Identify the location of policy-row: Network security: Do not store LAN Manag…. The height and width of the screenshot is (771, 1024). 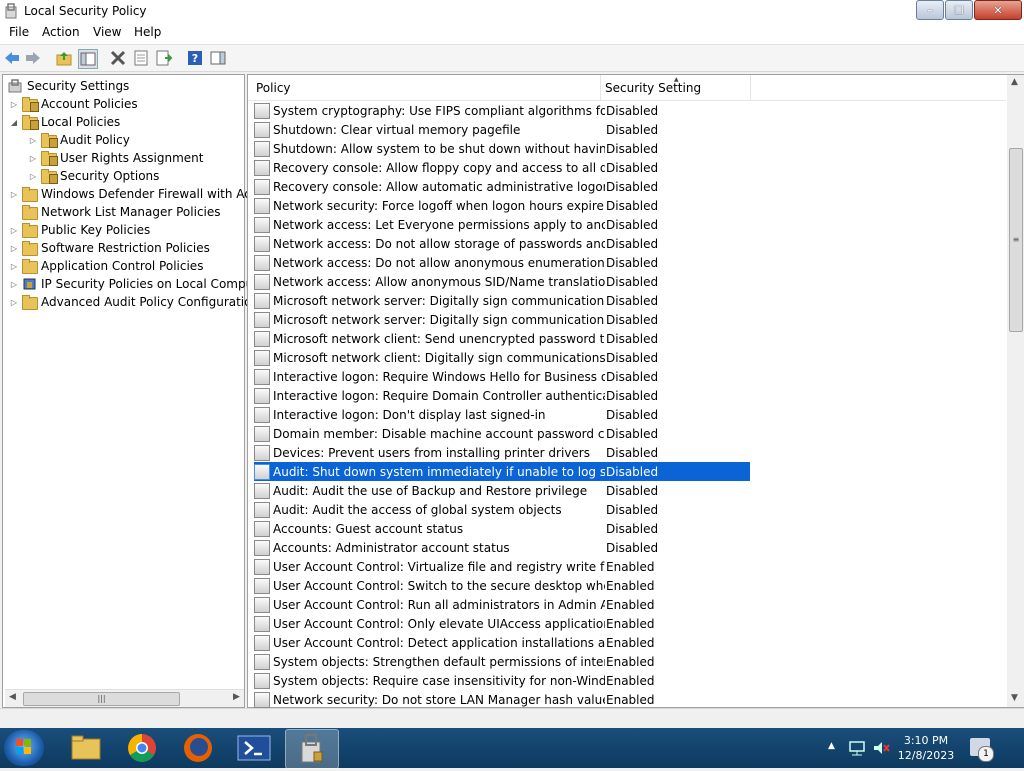
(502, 699).